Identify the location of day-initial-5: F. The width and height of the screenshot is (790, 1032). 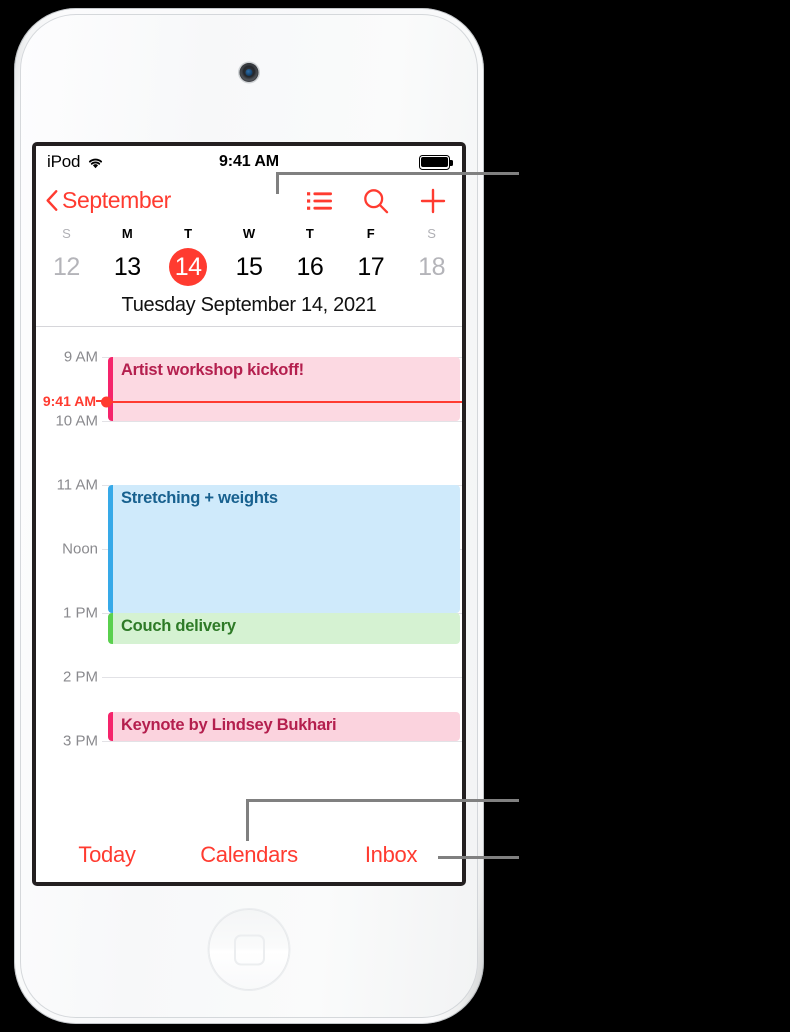
(370, 233).